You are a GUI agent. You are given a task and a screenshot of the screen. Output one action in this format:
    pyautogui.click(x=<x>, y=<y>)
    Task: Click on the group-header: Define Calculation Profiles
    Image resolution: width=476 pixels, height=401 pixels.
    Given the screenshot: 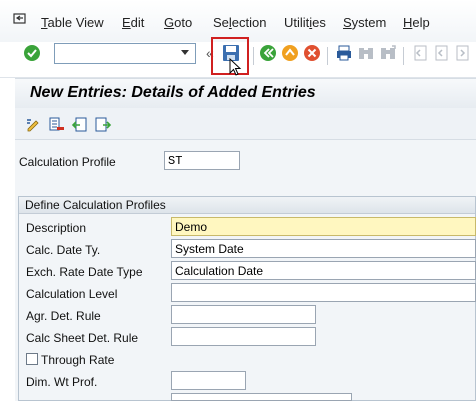 What is the action you would take?
    pyautogui.click(x=247, y=205)
    